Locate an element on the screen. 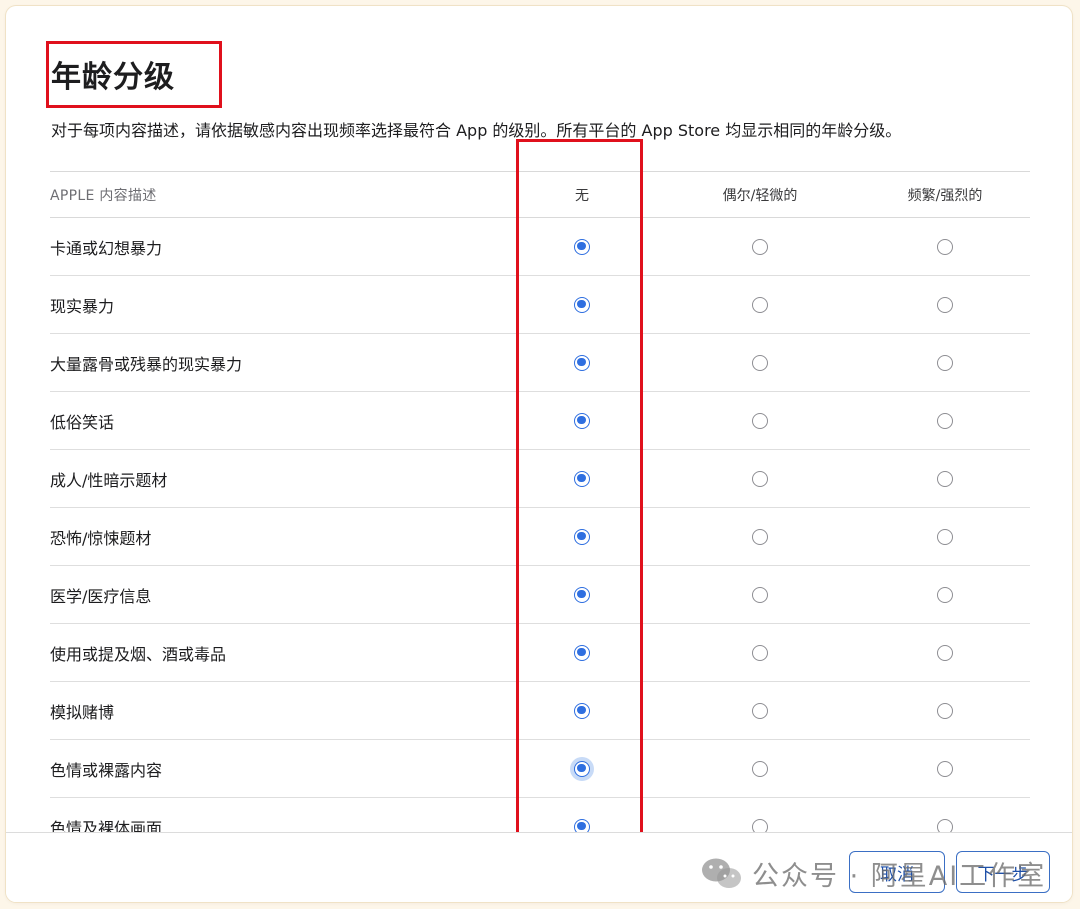 The height and width of the screenshot is (909, 1080). header-content-description: APPLE 内容描述 is located at coordinates (103, 195).